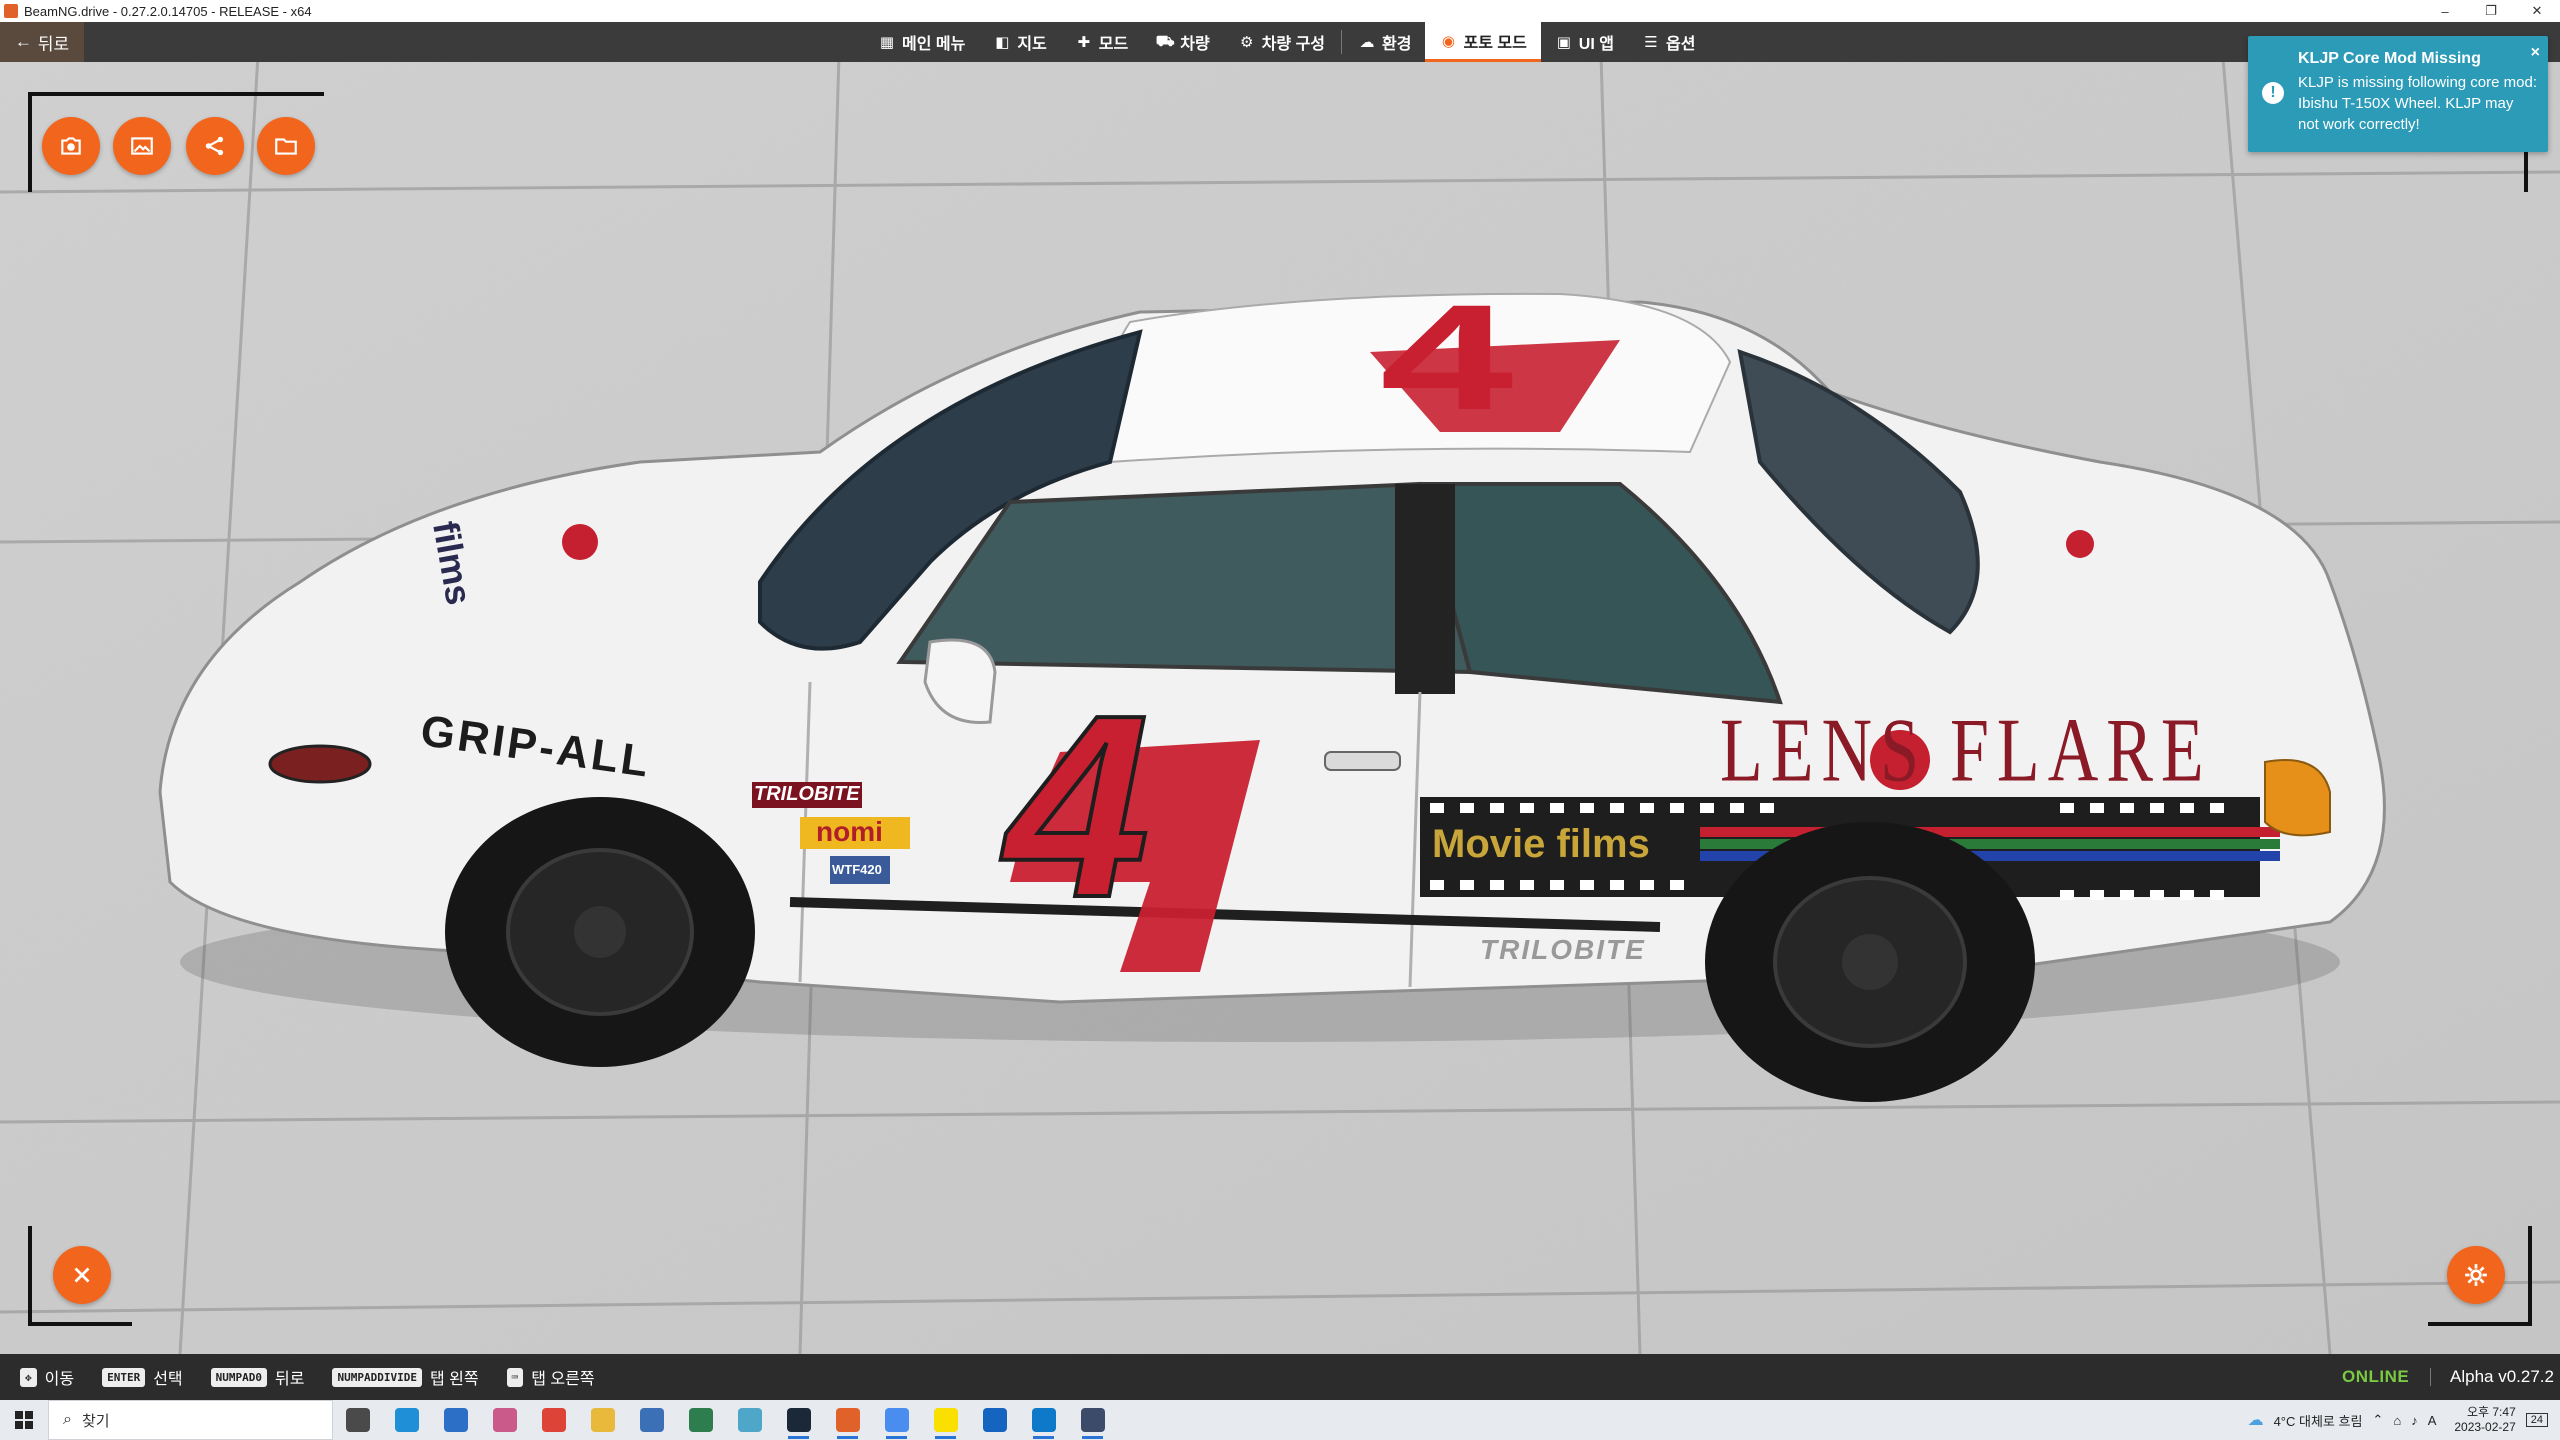 Image resolution: width=2560 pixels, height=1440 pixels. I want to click on taskbar-search: ⌕ 찾기, so click(190, 1420).